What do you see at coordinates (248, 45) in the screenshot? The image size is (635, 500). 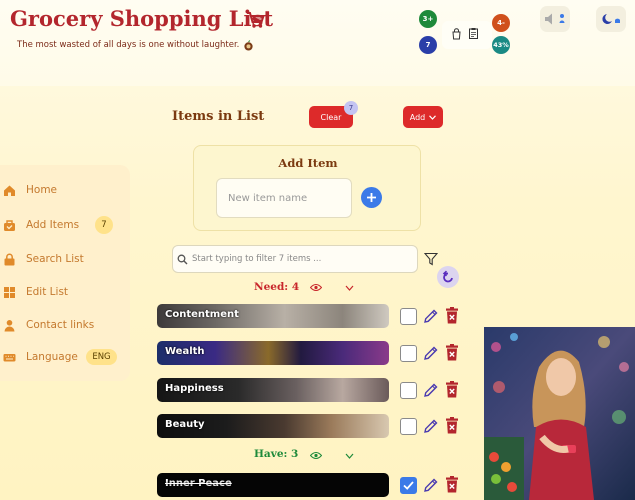 I see `coconut-icon` at bounding box center [248, 45].